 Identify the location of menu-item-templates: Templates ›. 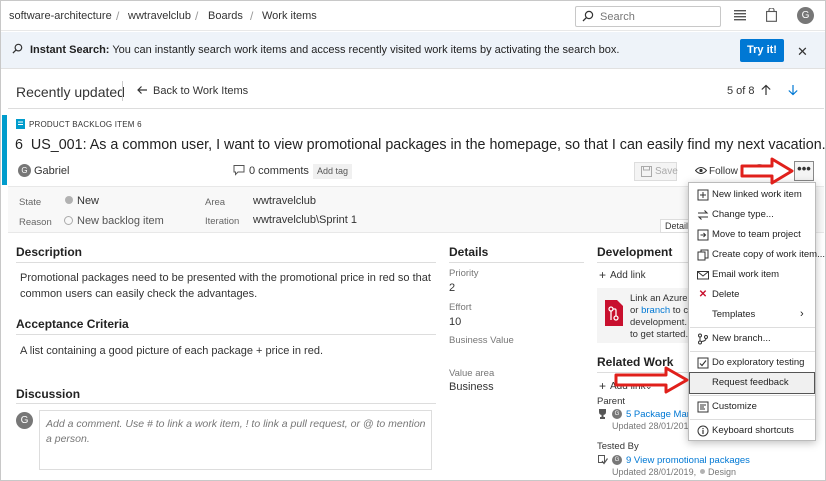
(752, 315).